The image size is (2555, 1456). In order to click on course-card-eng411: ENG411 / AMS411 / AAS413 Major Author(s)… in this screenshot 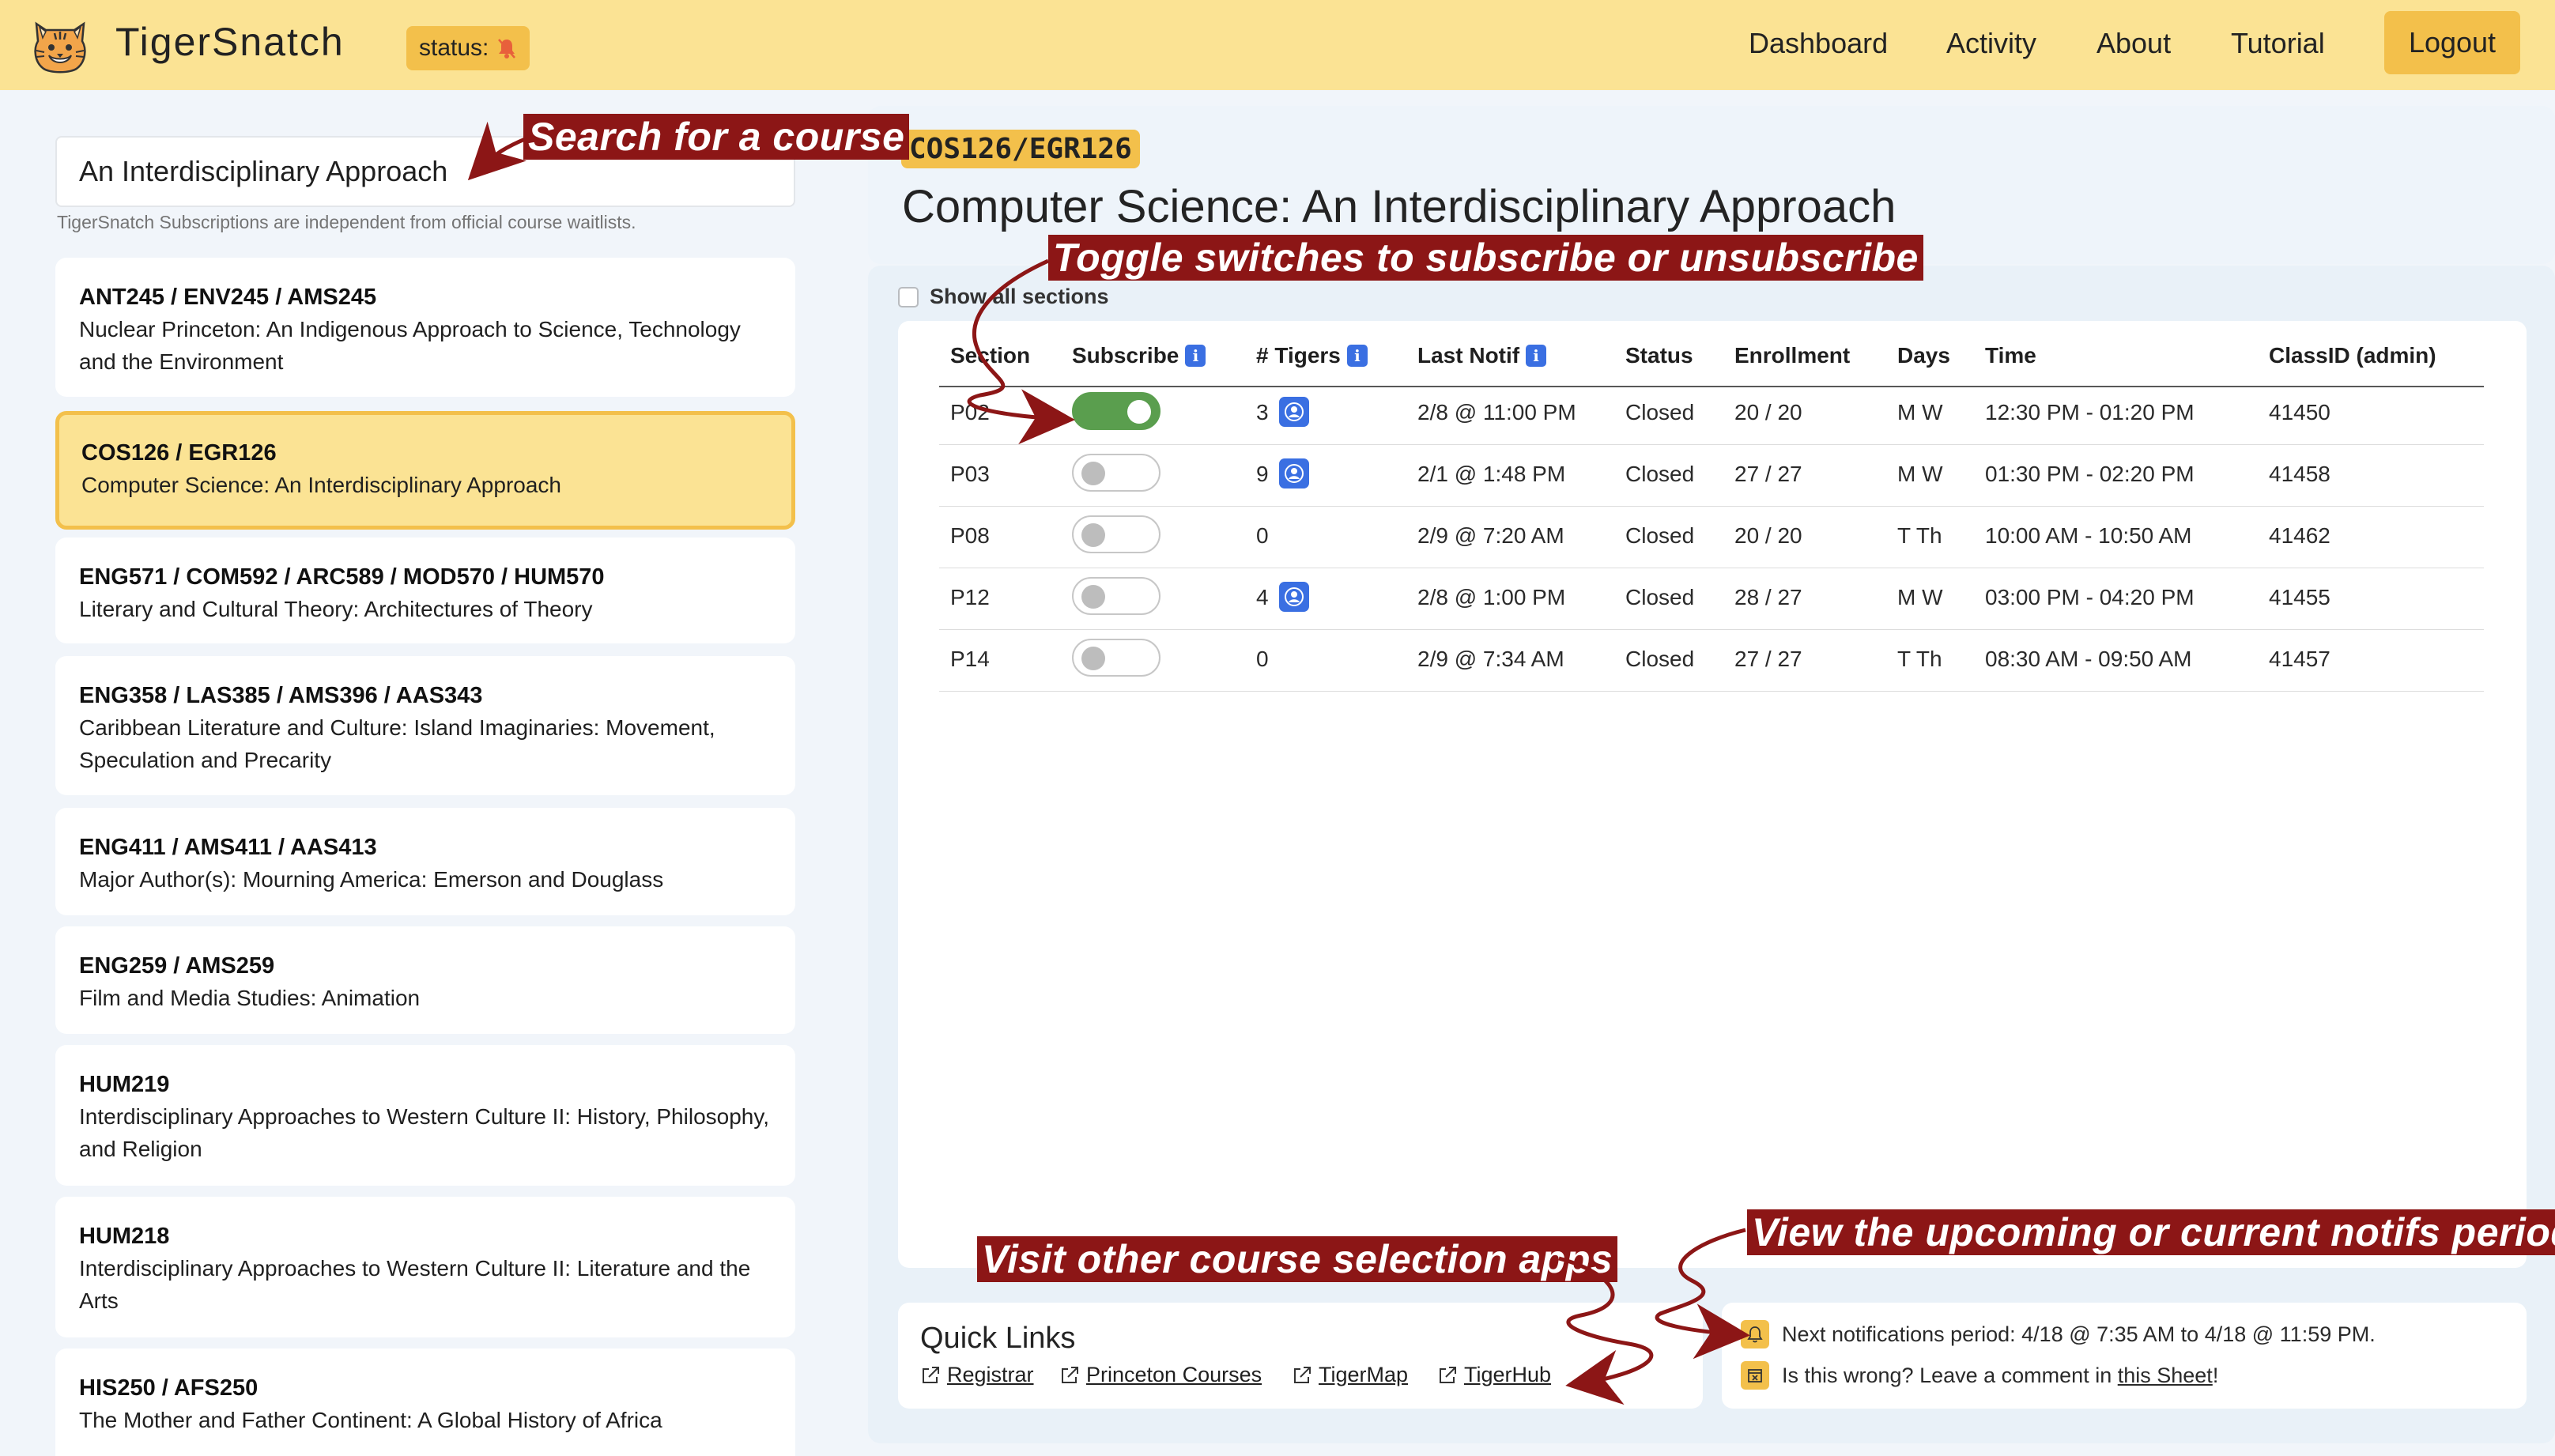, I will do `click(425, 861)`.